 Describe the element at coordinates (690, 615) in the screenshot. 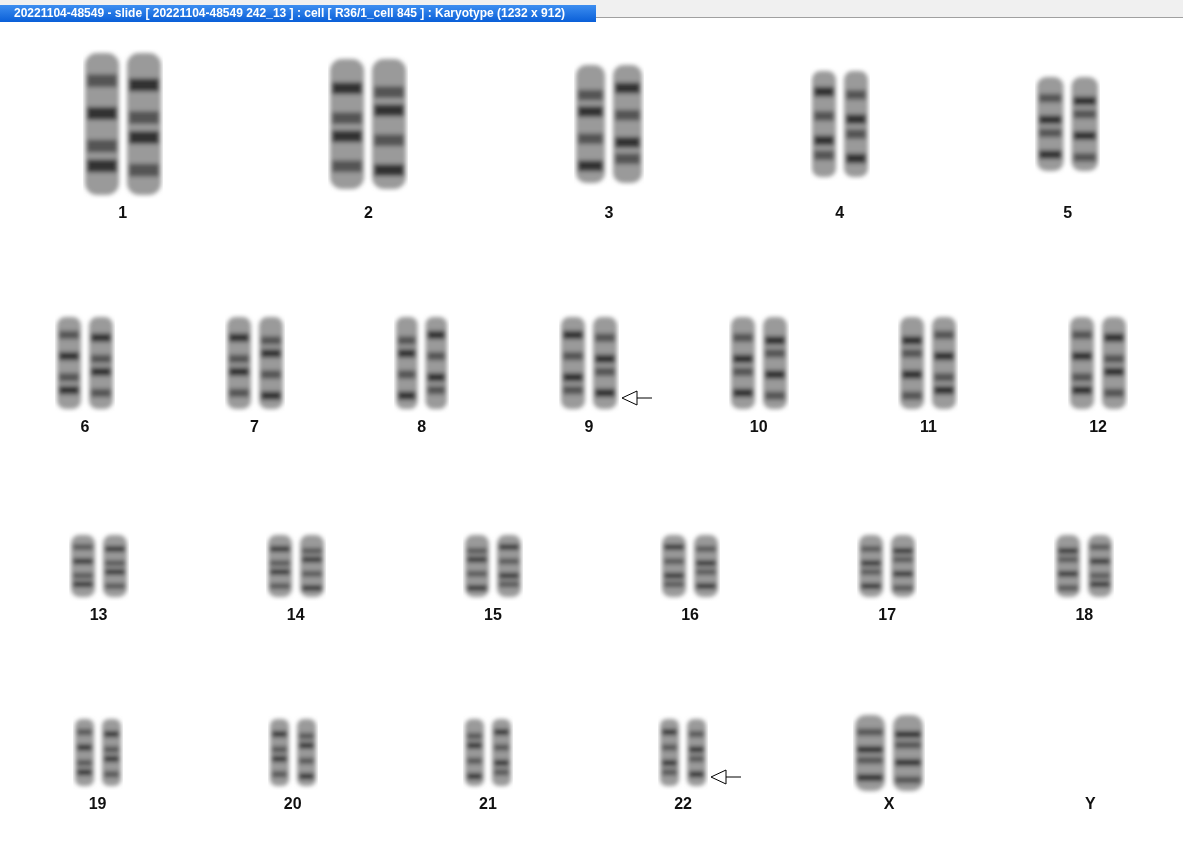

I see `chromosome-number: 16` at that location.